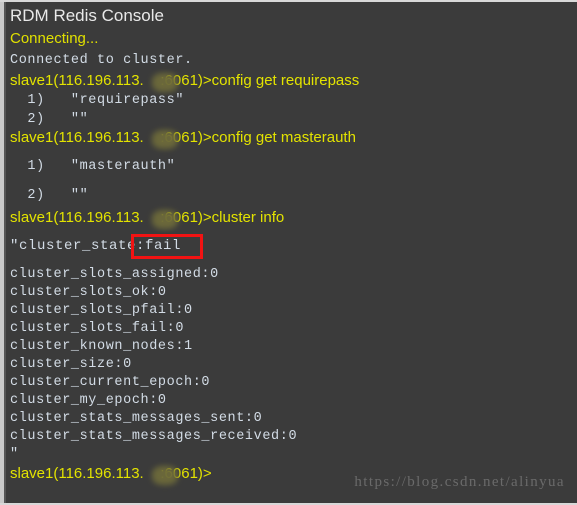 This screenshot has height=505, width=577. Describe the element at coordinates (97, 100) in the screenshot. I see `result-line: 1) "requirepass"` at that location.